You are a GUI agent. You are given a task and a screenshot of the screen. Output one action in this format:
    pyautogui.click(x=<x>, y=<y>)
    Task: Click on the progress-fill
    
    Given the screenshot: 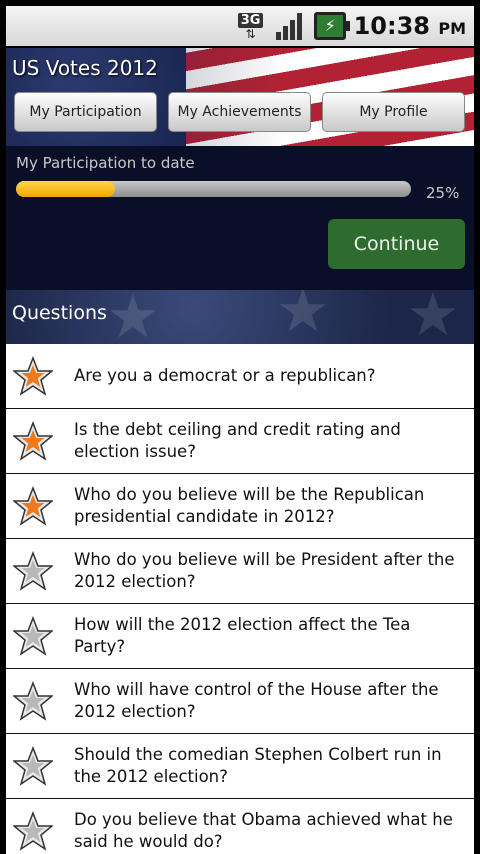 What is the action you would take?
    pyautogui.click(x=65, y=189)
    